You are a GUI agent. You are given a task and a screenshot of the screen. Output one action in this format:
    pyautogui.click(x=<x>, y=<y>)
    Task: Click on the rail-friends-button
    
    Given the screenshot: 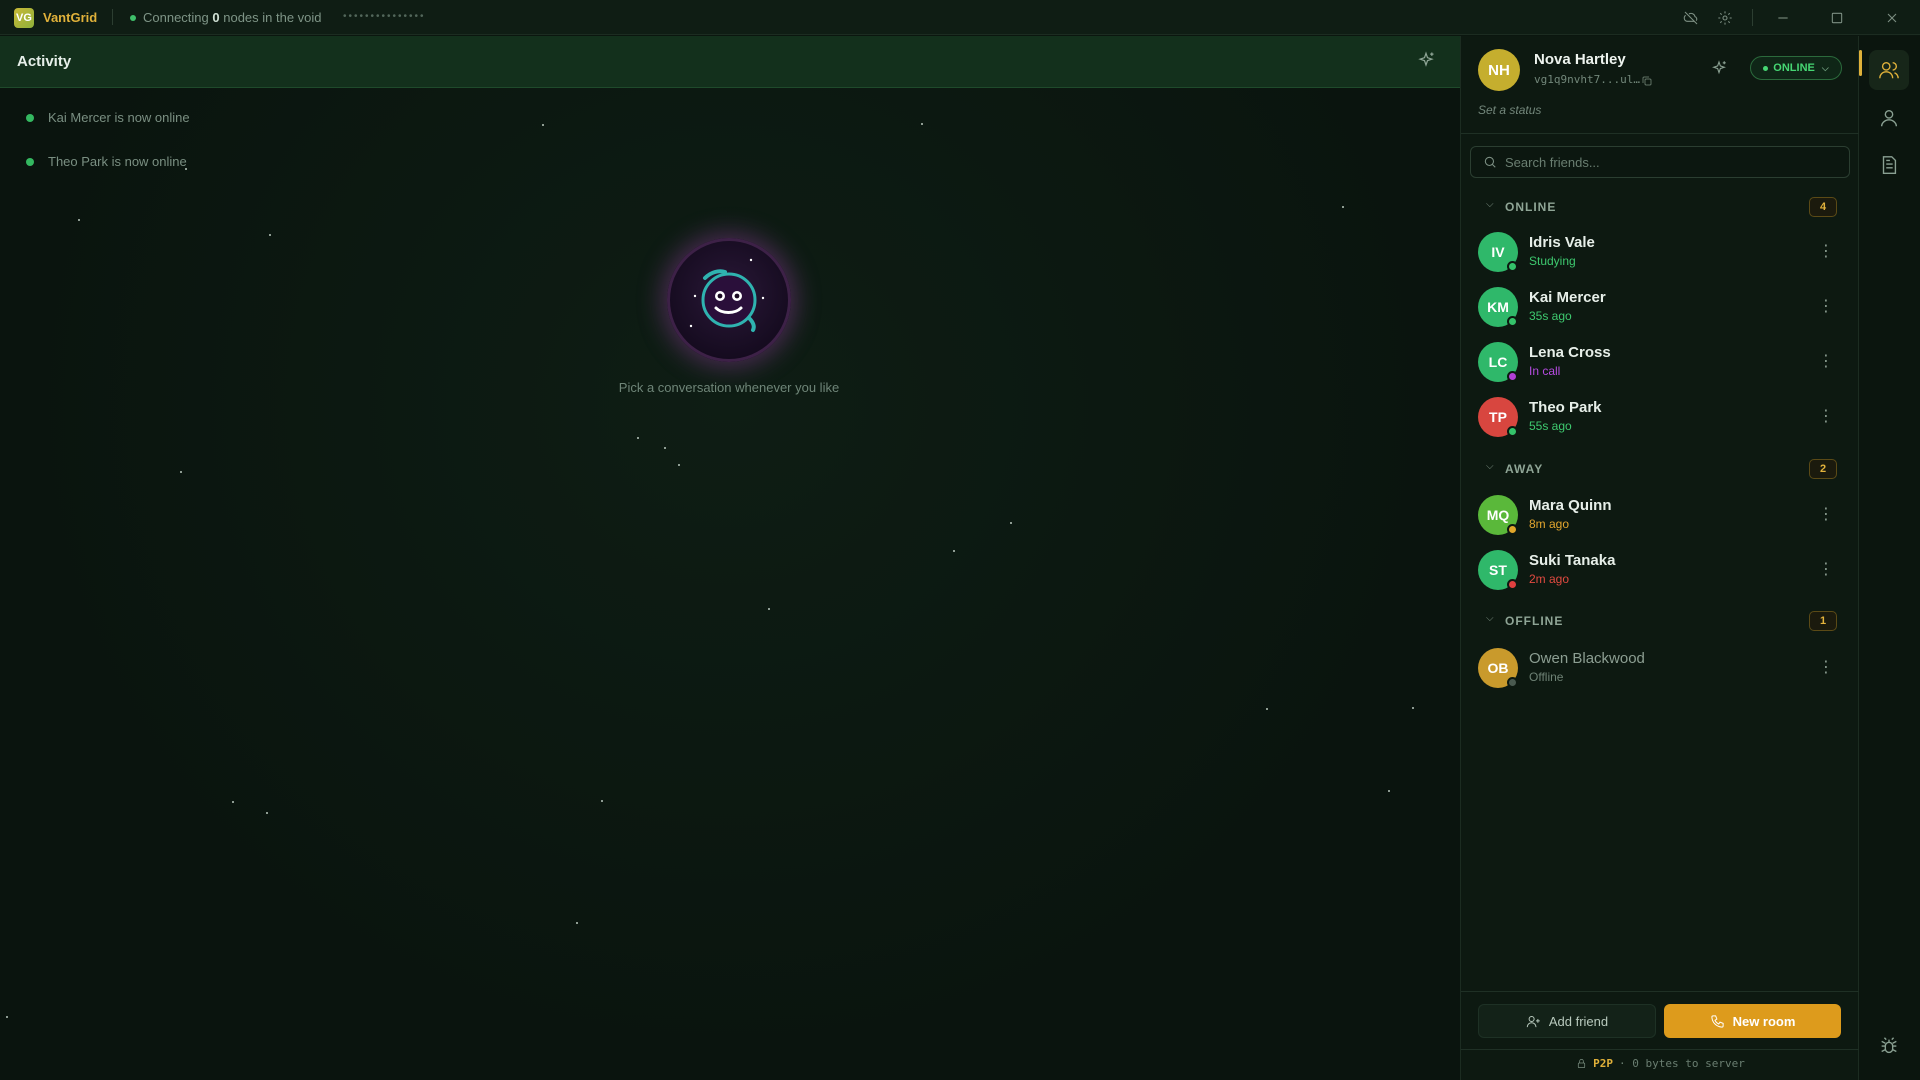 What is the action you would take?
    pyautogui.click(x=1889, y=70)
    